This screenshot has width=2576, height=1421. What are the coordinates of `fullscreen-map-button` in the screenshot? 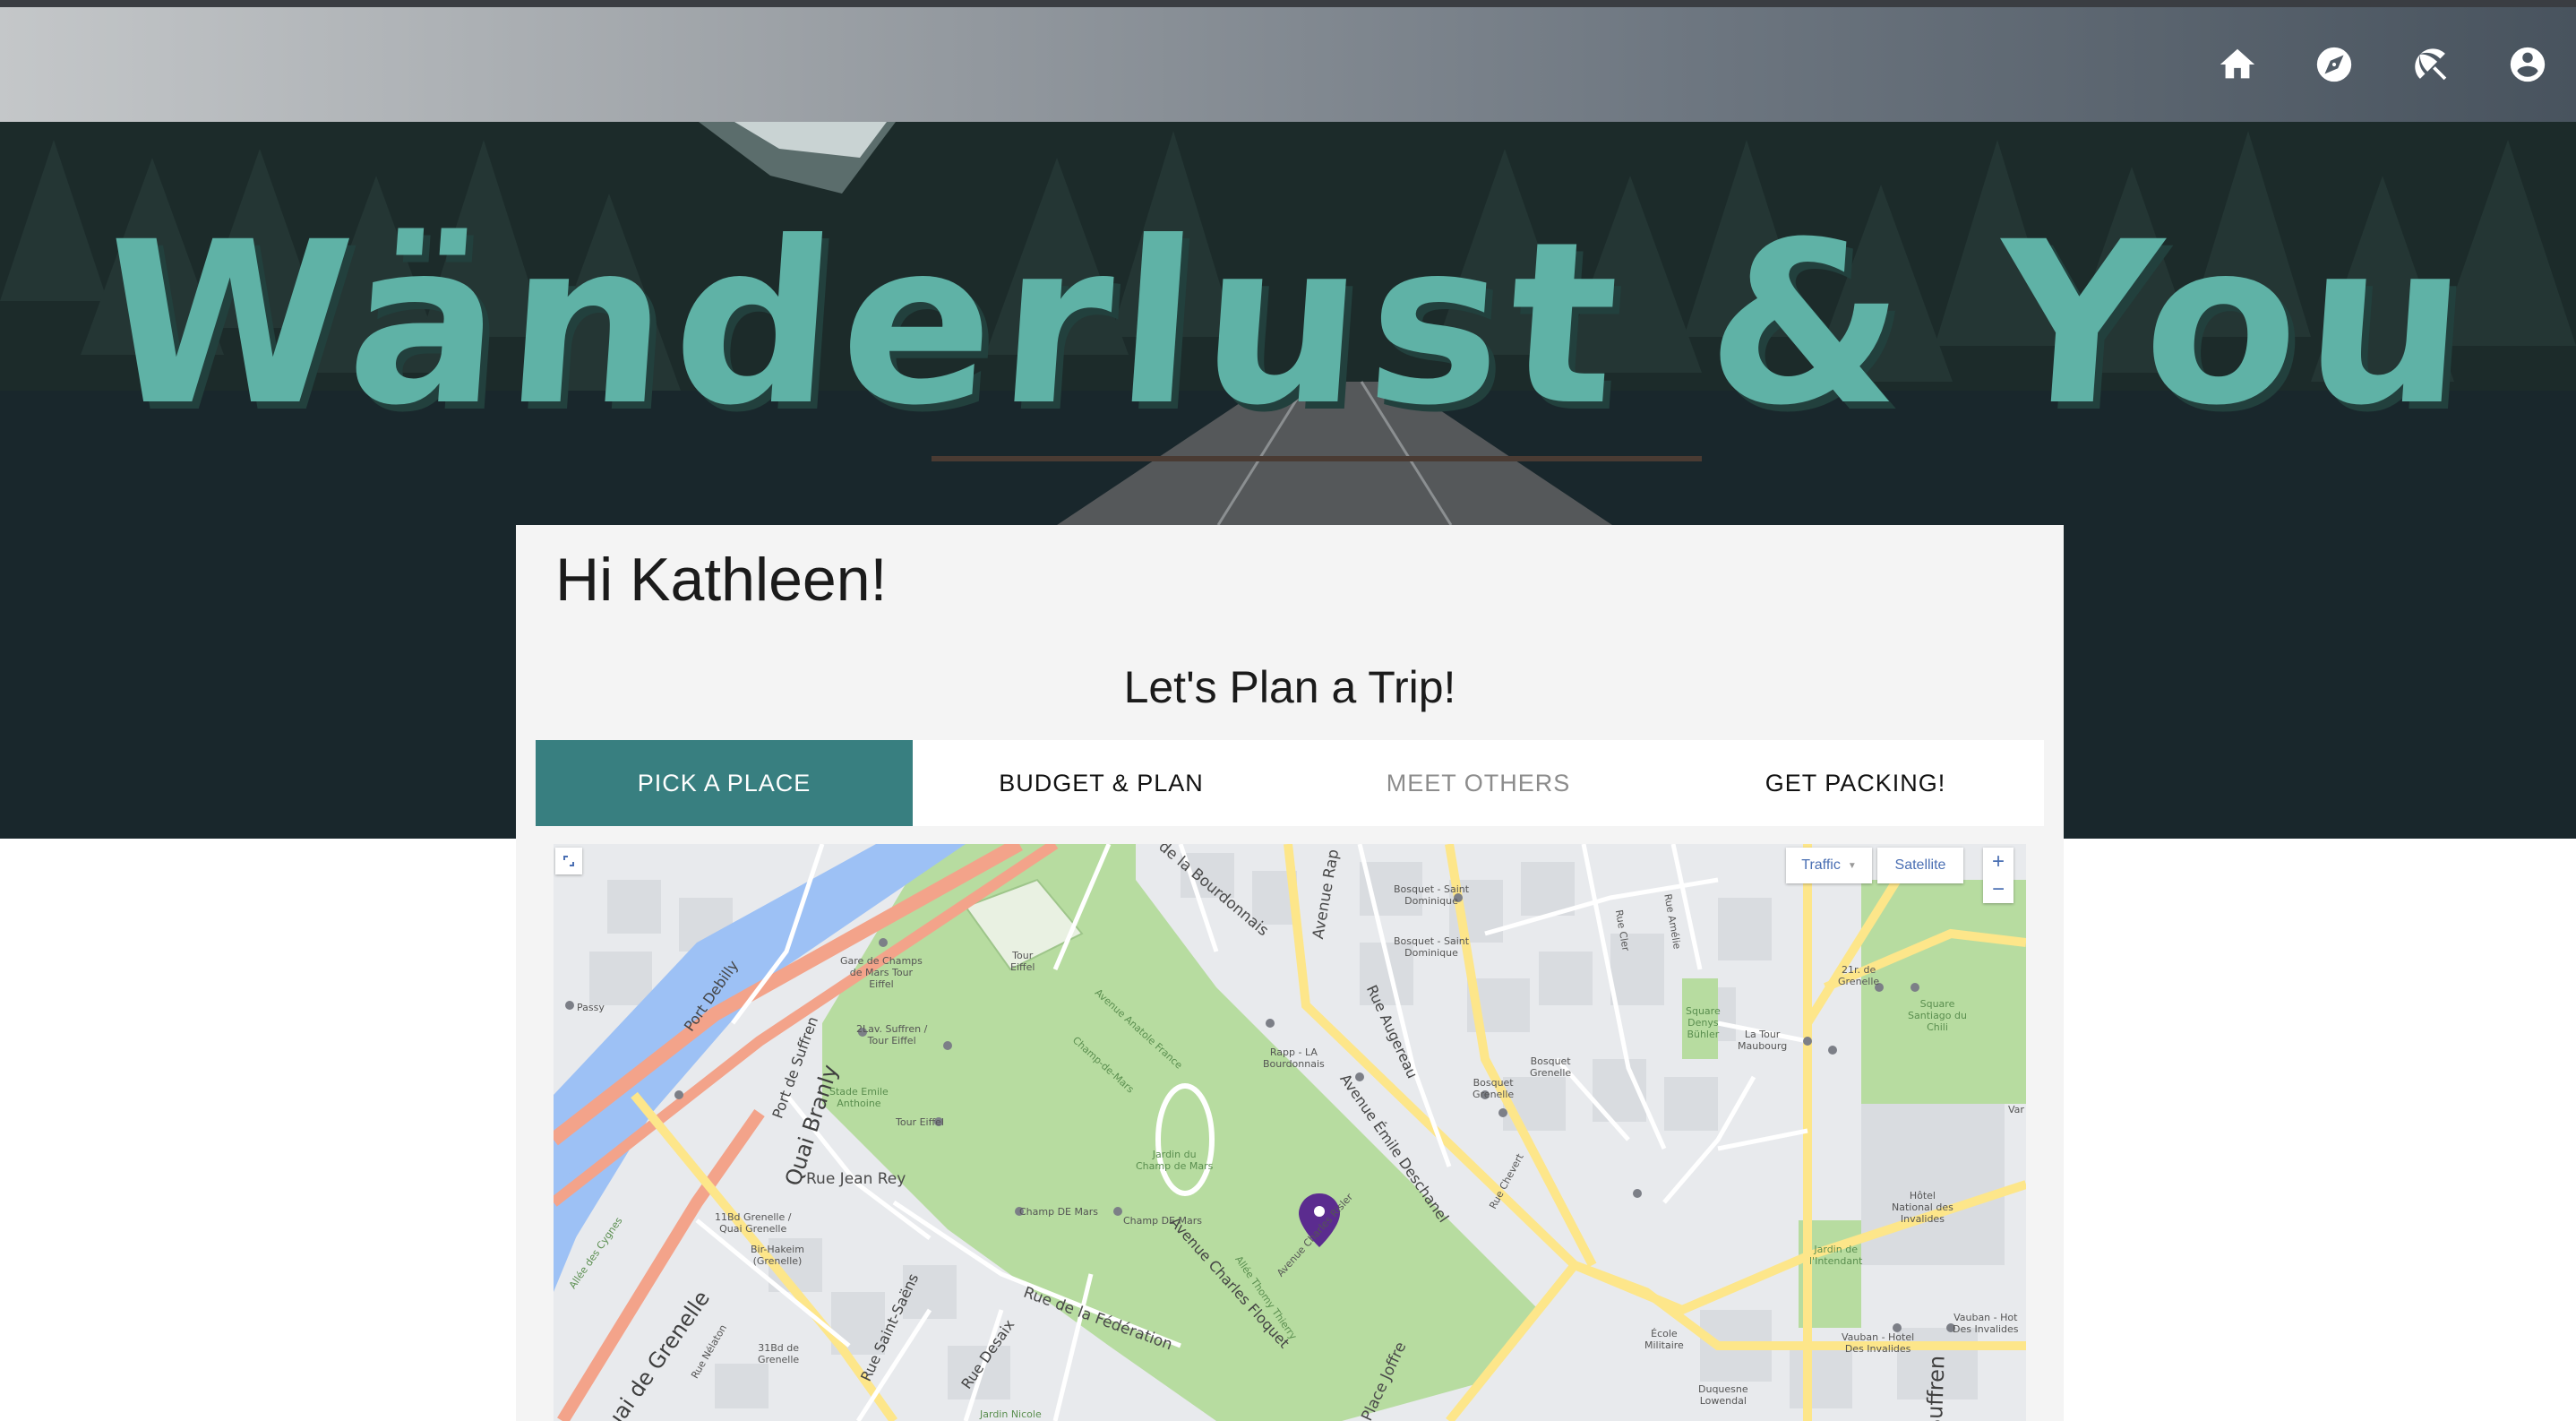 It's located at (568, 861).